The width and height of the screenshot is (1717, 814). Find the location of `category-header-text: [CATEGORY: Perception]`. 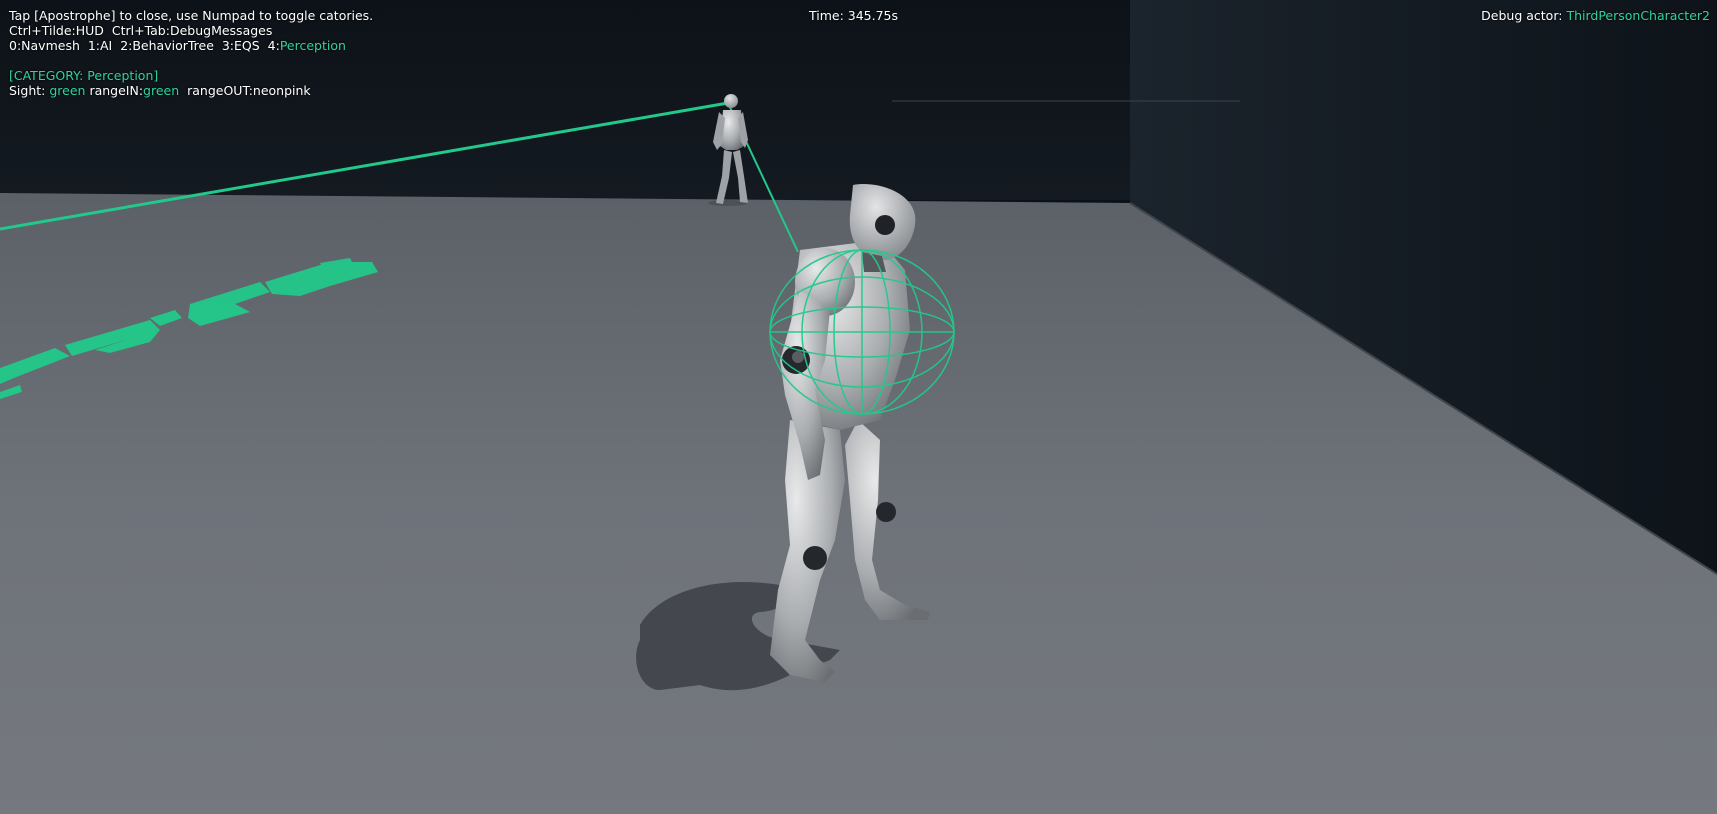

category-header-text: [CATEGORY: Perception] is located at coordinates (84, 75).